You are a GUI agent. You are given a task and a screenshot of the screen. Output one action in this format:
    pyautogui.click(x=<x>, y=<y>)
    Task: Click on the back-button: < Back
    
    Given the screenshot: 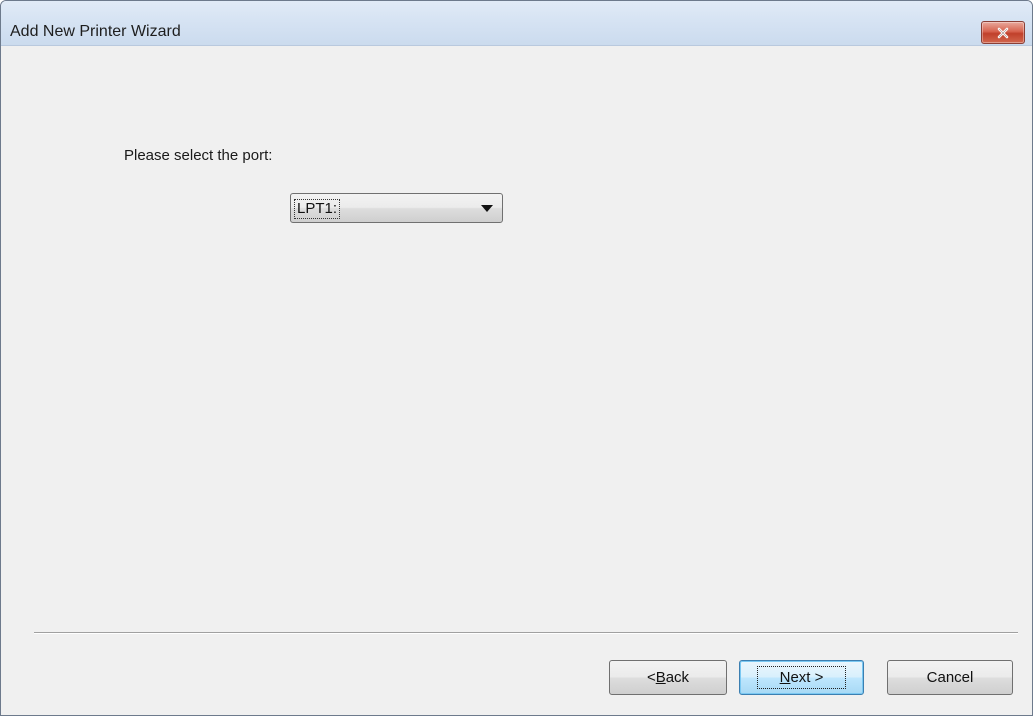 What is the action you would take?
    pyautogui.click(x=668, y=677)
    